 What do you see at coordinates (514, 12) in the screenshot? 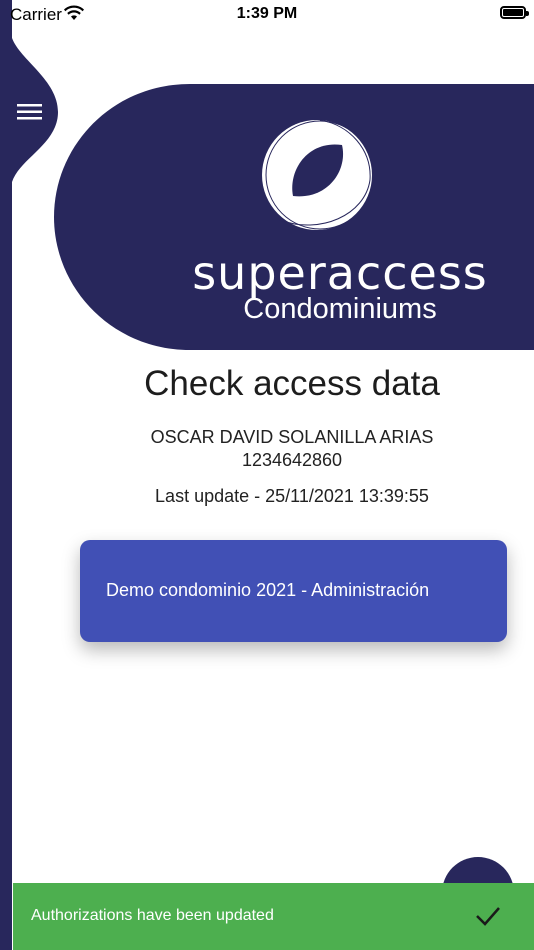
I see `battery-icon` at bounding box center [514, 12].